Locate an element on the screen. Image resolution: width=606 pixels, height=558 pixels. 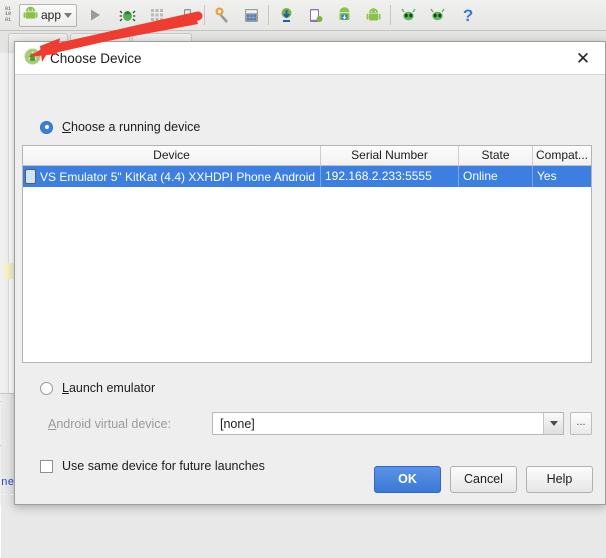
ide-toolbar: 01 10 01 app ? is located at coordinates (303, 15).